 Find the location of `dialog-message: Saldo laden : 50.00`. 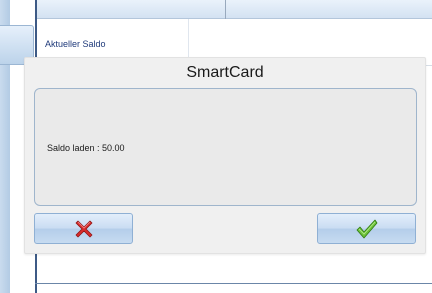

dialog-message: Saldo laden : 50.00 is located at coordinates (86, 148).